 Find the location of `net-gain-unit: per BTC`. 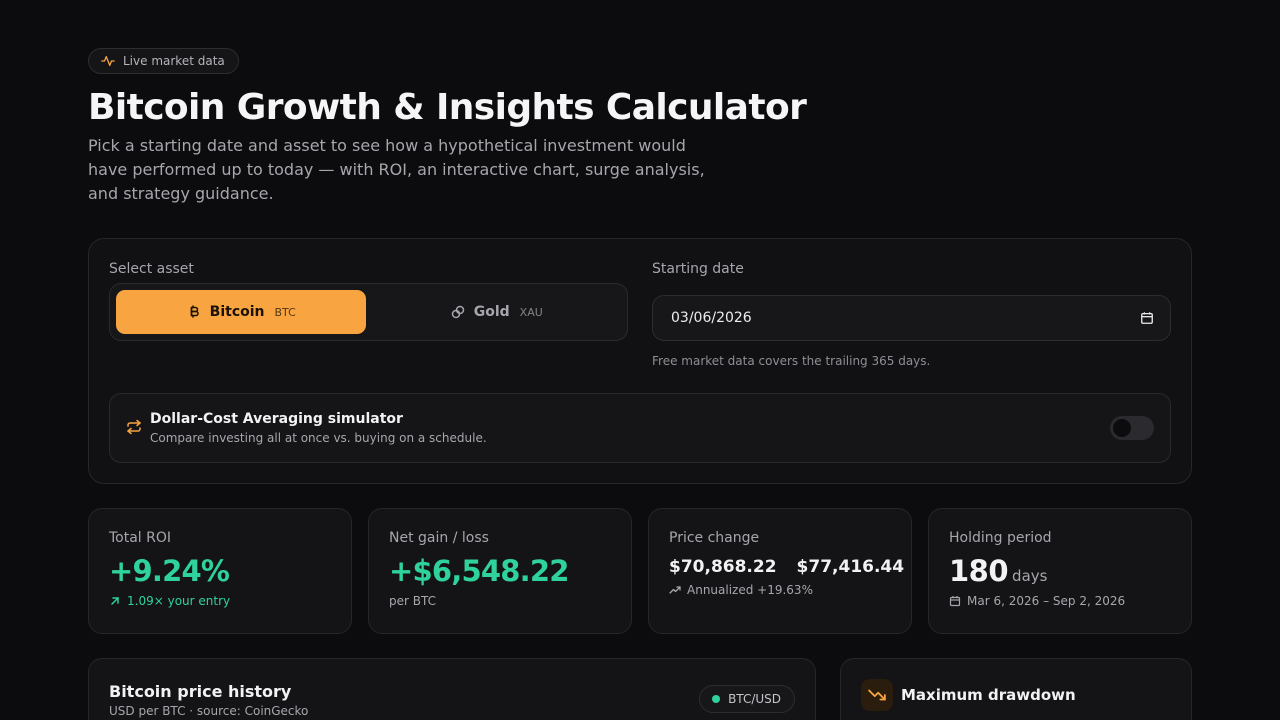

net-gain-unit: per BTC is located at coordinates (412, 601).